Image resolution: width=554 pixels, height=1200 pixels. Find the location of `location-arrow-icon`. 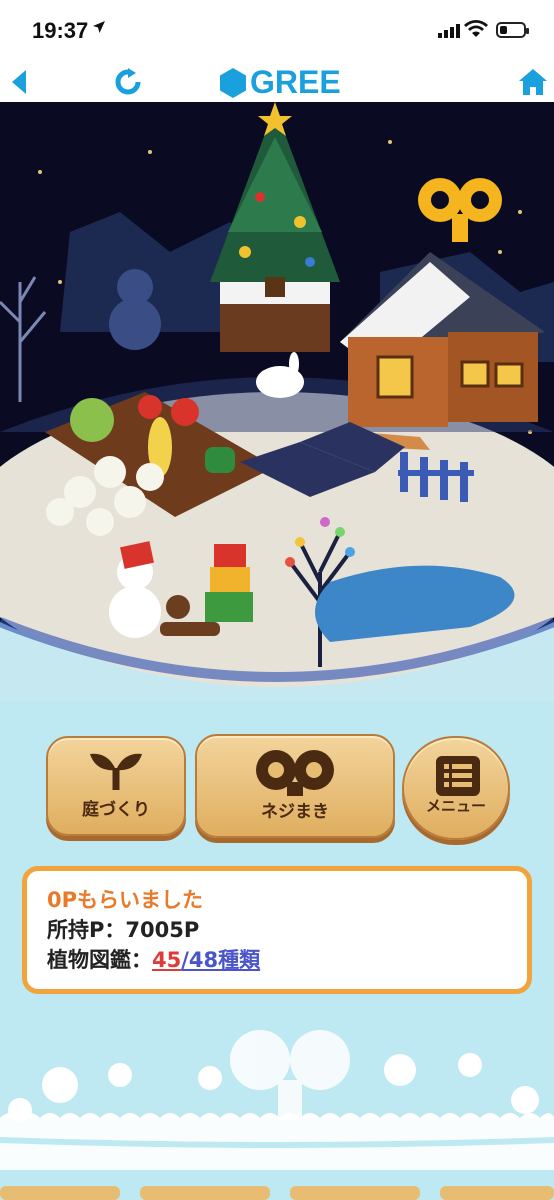

location-arrow-icon is located at coordinates (99, 27).